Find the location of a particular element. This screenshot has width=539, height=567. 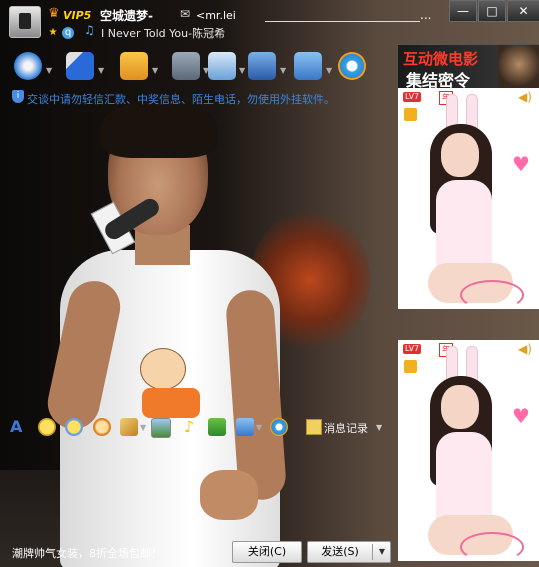

send-sms-icon is located at coordinates (186, 66).